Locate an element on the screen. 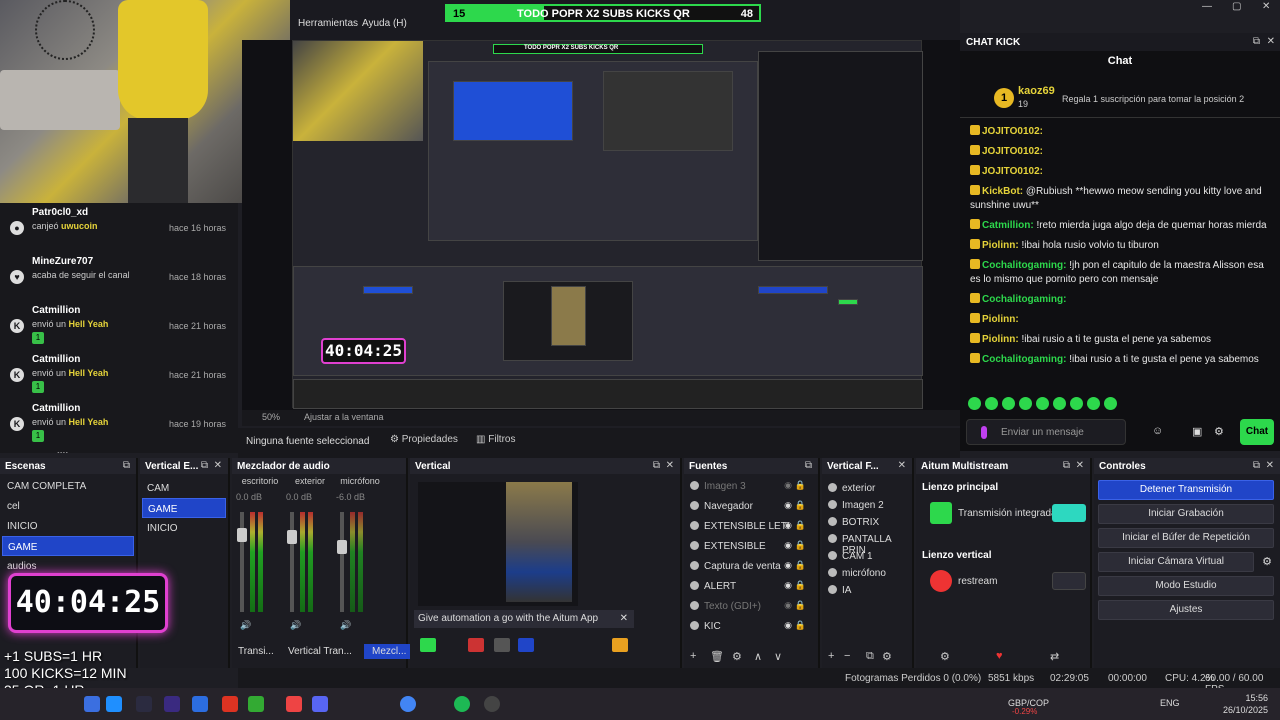 The height and width of the screenshot is (720, 1280). control-button: Modo Estudio is located at coordinates (1186, 586).